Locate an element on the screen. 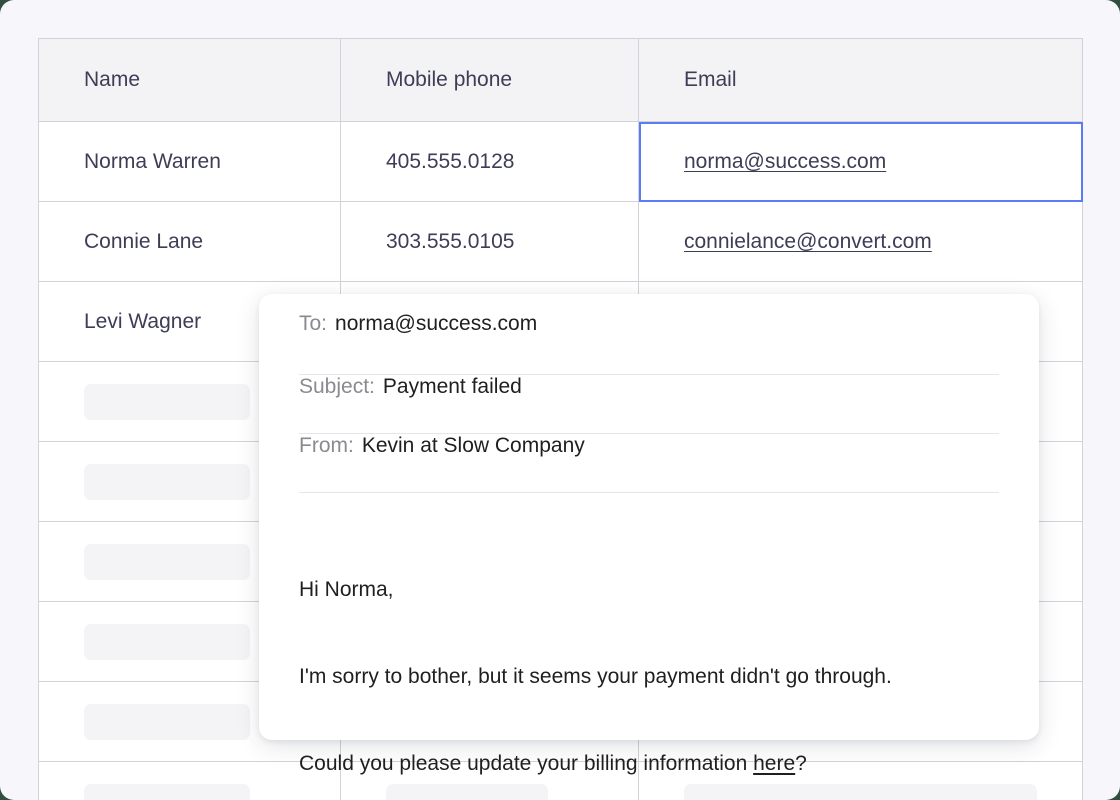 The width and height of the screenshot is (1120, 800). billing-information-link: here is located at coordinates (774, 763).